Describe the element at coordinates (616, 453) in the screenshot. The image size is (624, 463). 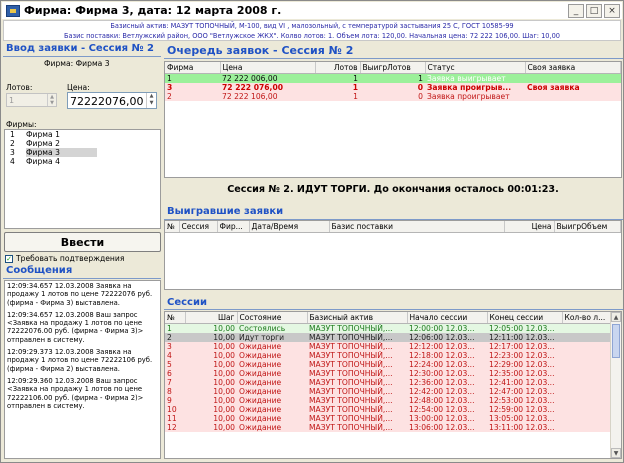
I see `scroll-down-icon: ▼` at that location.